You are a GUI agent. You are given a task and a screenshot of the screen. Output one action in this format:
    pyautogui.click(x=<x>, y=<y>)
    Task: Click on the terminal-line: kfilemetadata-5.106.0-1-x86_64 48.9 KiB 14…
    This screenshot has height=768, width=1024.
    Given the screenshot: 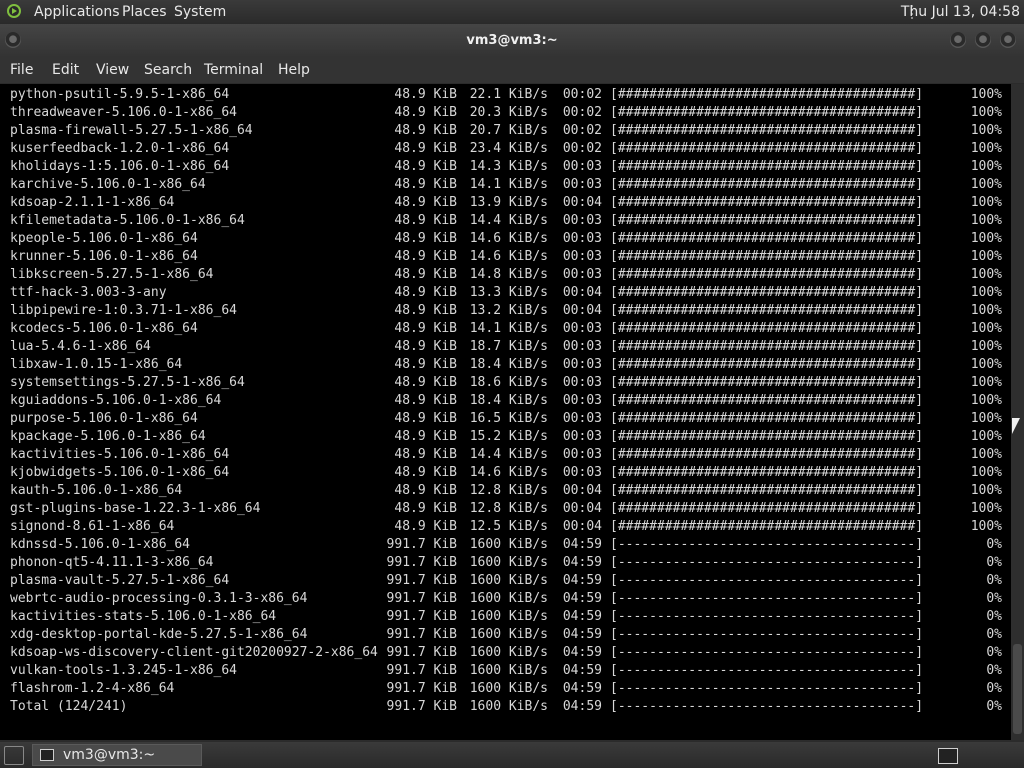 What is the action you would take?
    pyautogui.click(x=505, y=221)
    